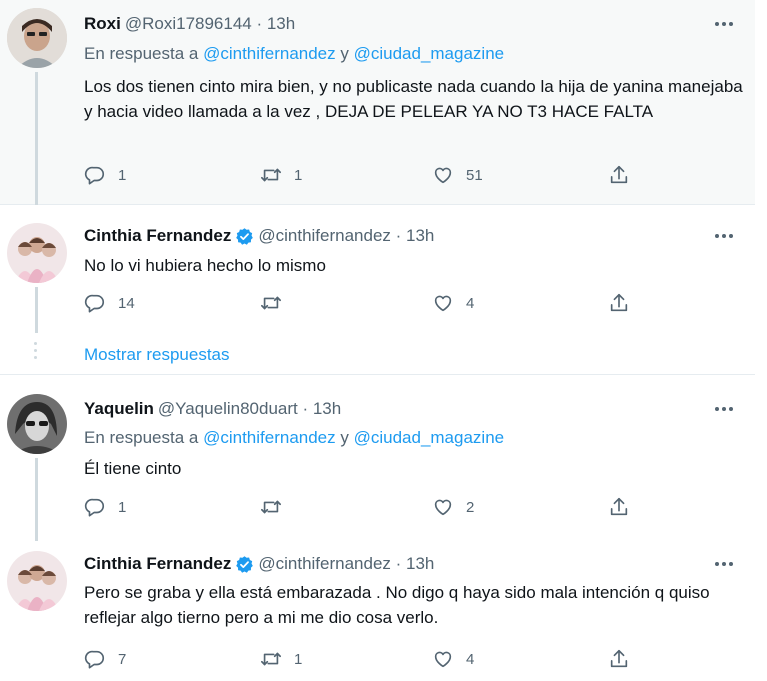 This screenshot has width=767, height=681. What do you see at coordinates (36, 352) in the screenshot?
I see `thread-gap-dots` at bounding box center [36, 352].